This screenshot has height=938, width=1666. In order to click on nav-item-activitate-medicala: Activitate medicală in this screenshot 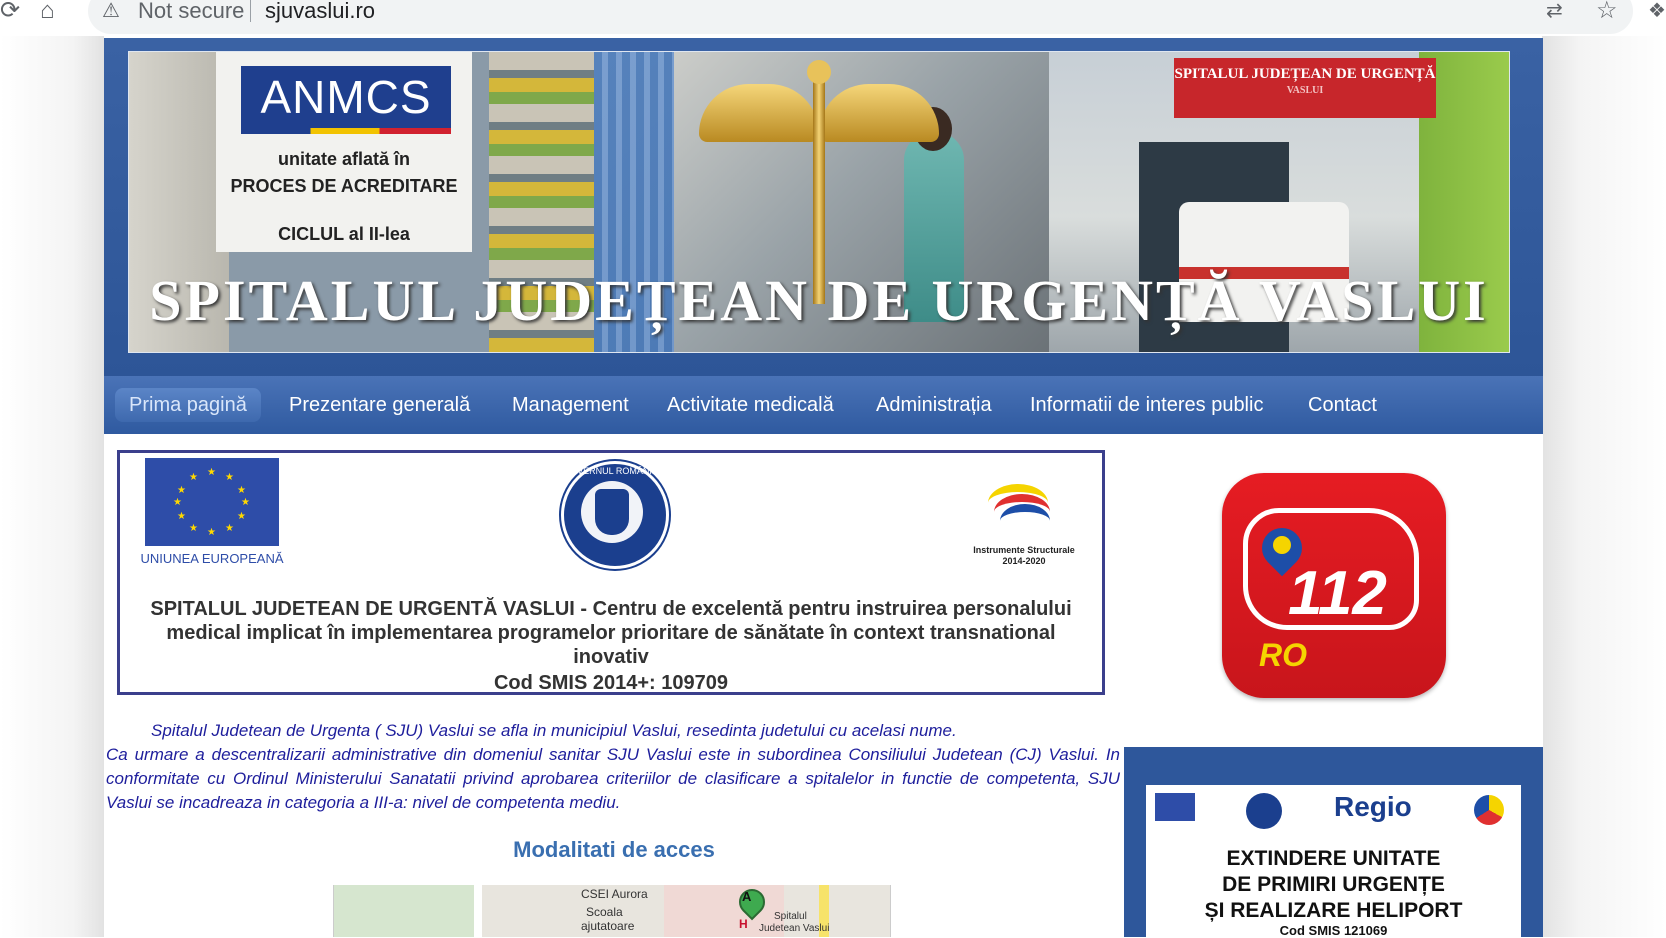, I will do `click(750, 405)`.